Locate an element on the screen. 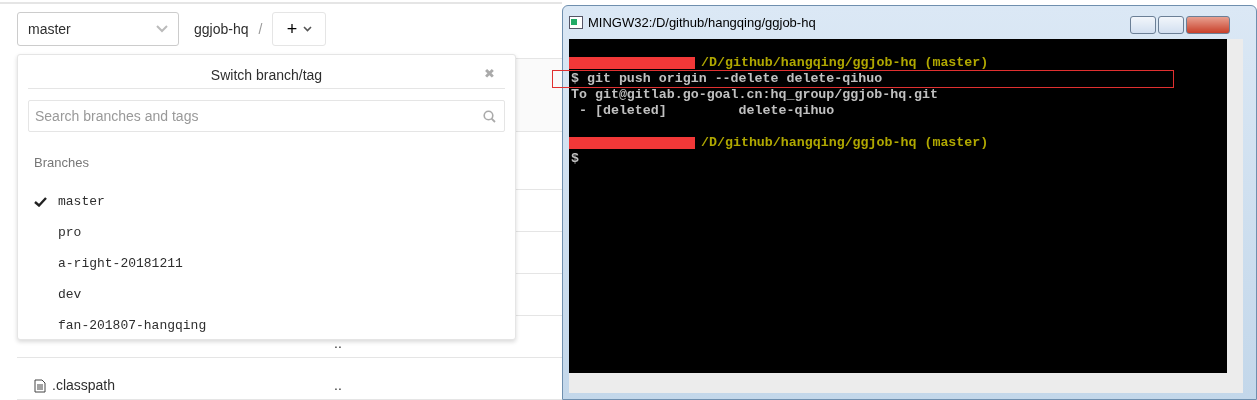  search-icon is located at coordinates (489, 116).